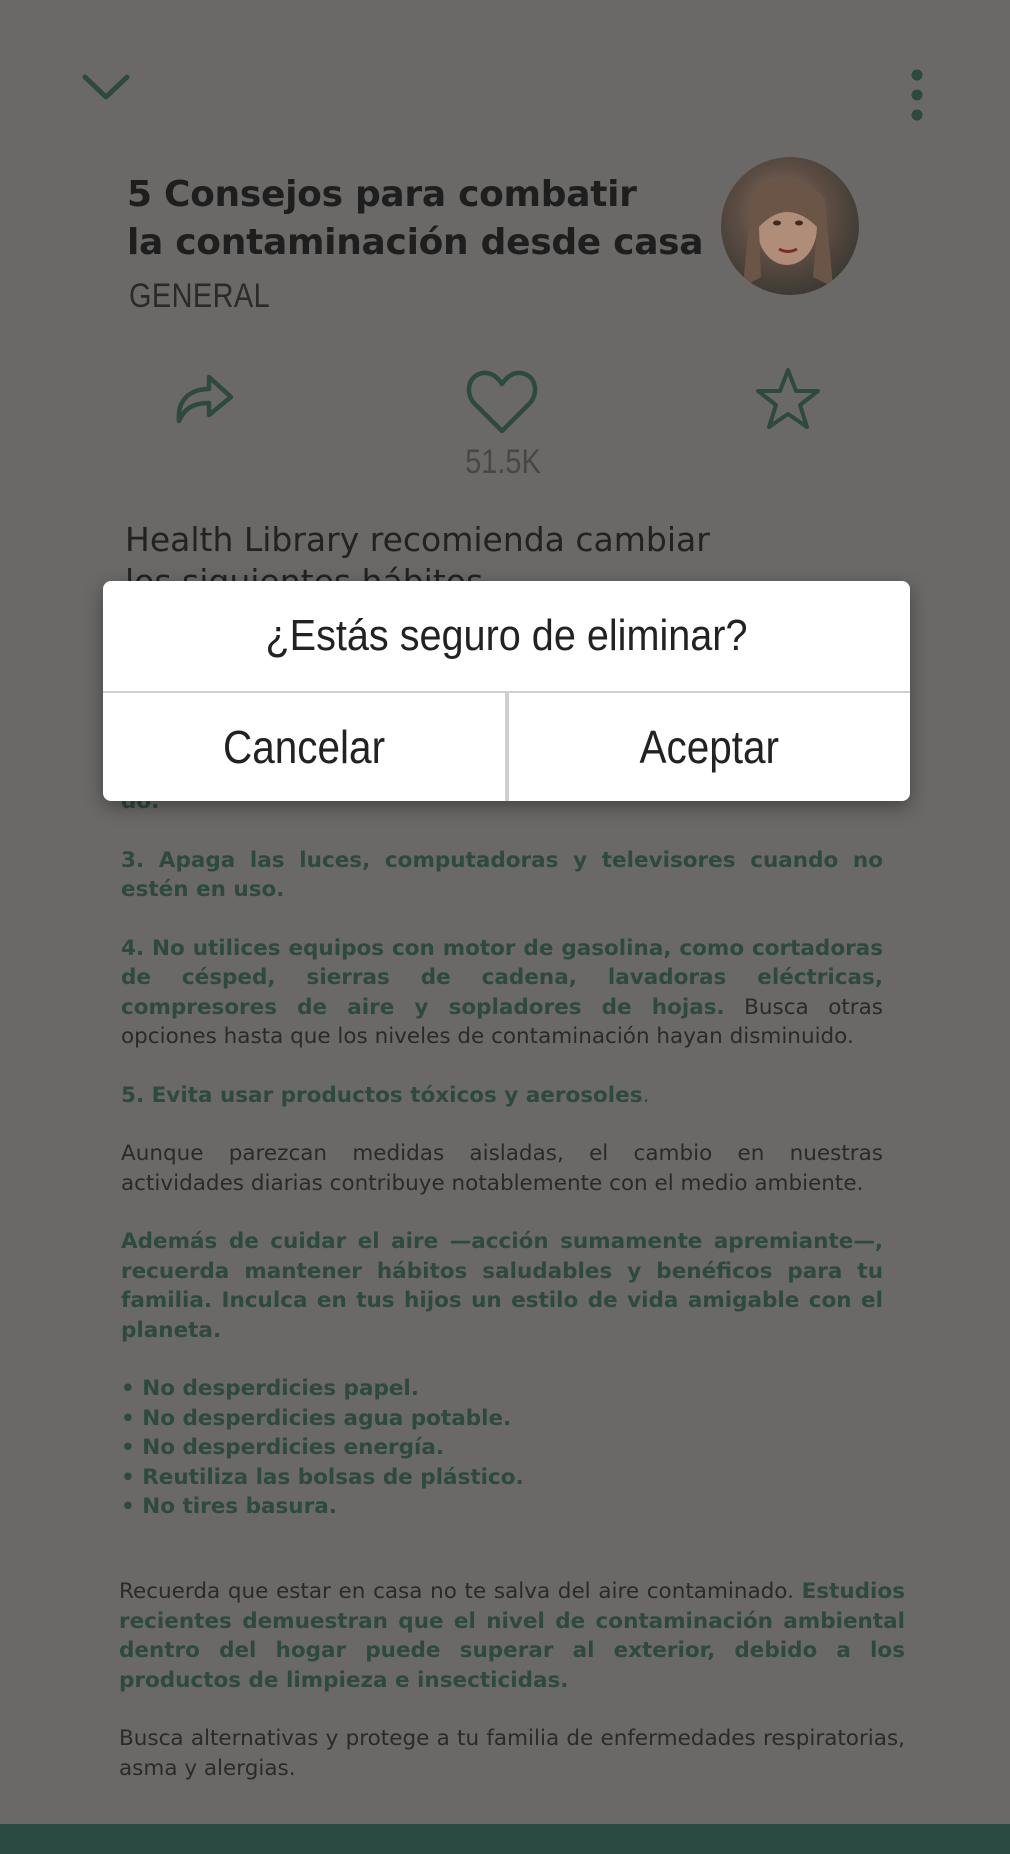 This screenshot has width=1010, height=1854. Describe the element at coordinates (106, 89) in the screenshot. I see `chevron-down-icon` at that location.